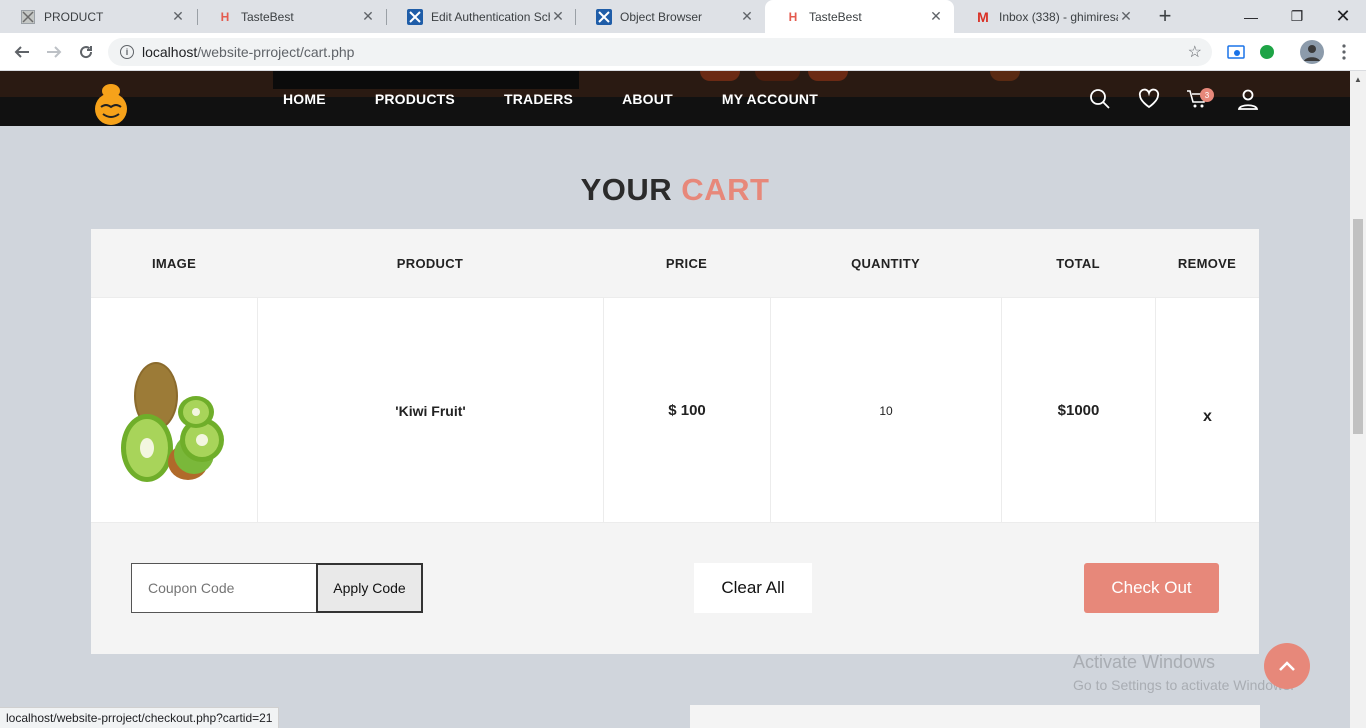 This screenshot has width=1366, height=728. I want to click on arrow-right-icon, so click(54, 52).